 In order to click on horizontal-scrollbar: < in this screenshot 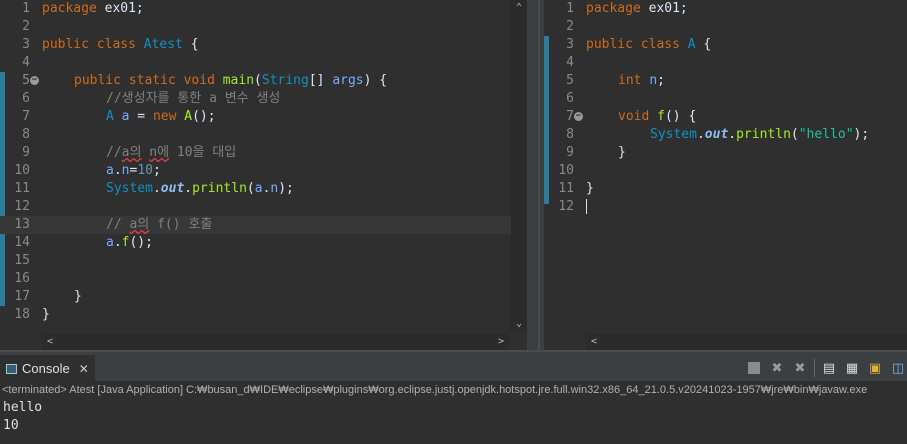, I will do `click(746, 342)`.